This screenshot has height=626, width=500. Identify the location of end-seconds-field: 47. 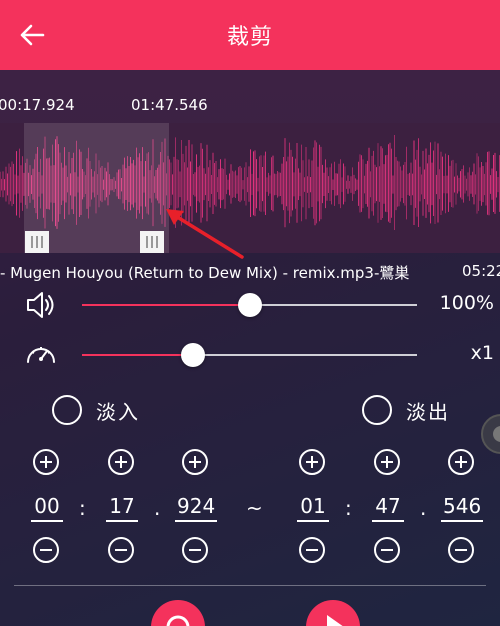
(388, 508).